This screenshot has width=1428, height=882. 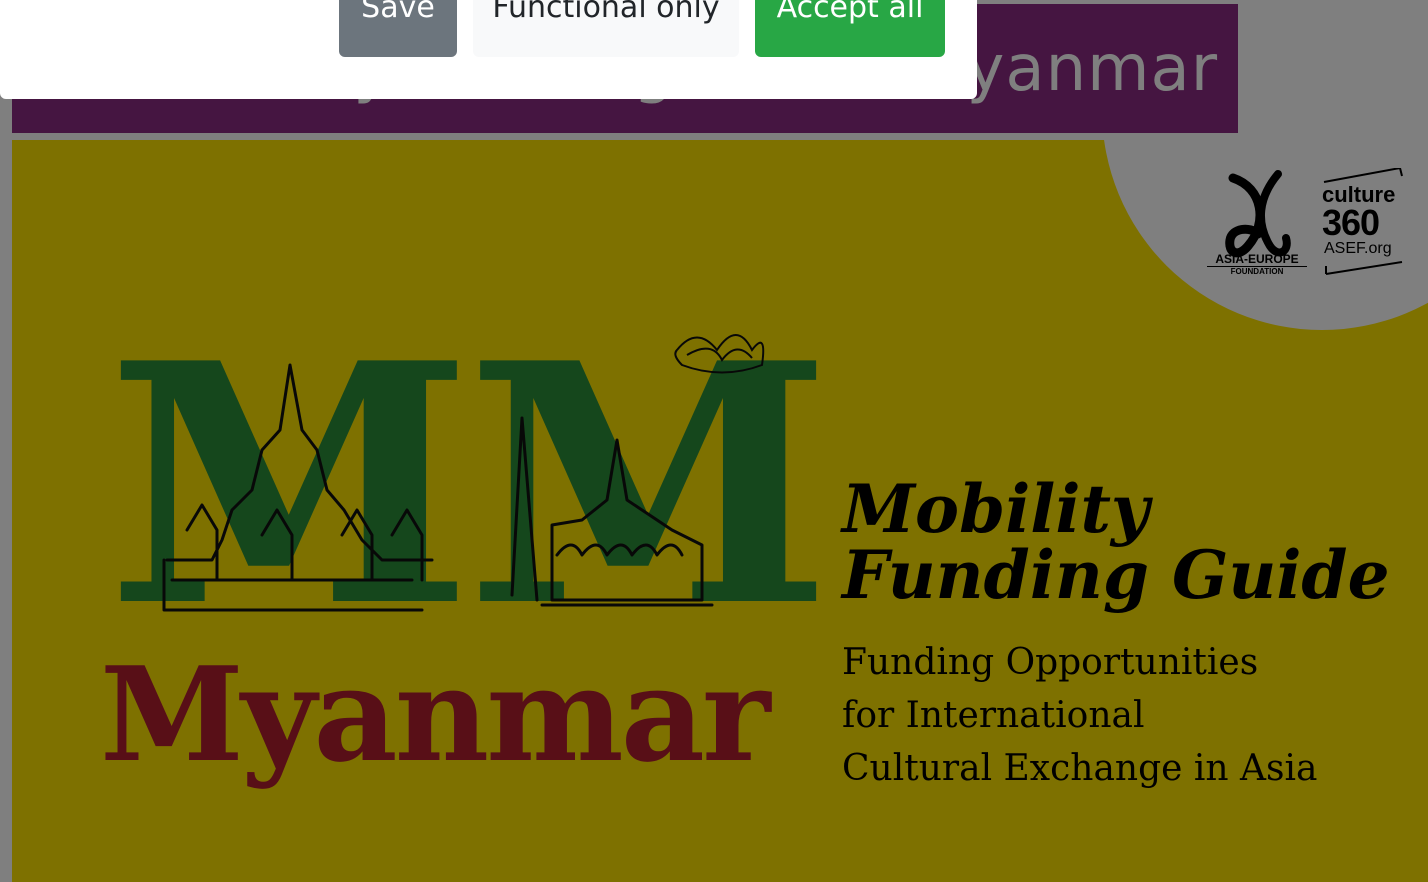 What do you see at coordinates (850, 28) in the screenshot?
I see `accept-all-button: Accept all` at bounding box center [850, 28].